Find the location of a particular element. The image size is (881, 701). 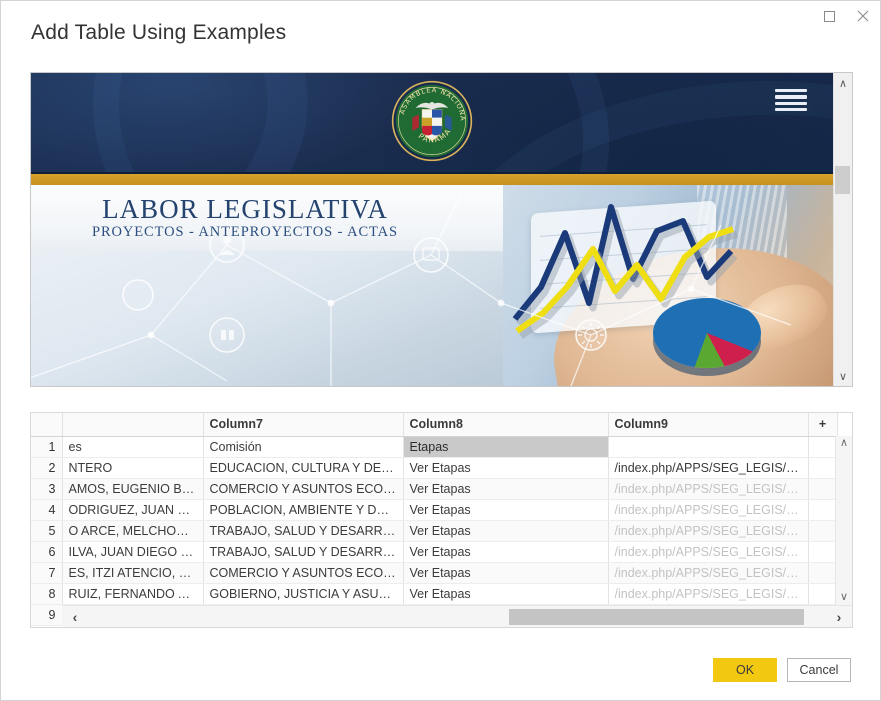

row-number: 7 is located at coordinates (47, 573).